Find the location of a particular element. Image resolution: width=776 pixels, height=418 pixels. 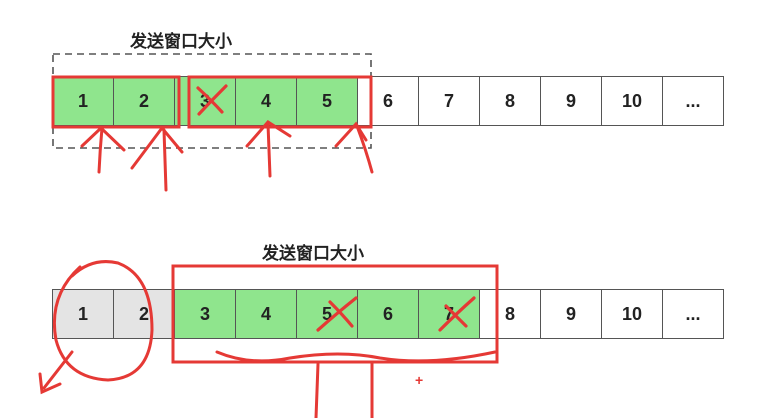

bottom-circle-annotation is located at coordinates (96, 327).